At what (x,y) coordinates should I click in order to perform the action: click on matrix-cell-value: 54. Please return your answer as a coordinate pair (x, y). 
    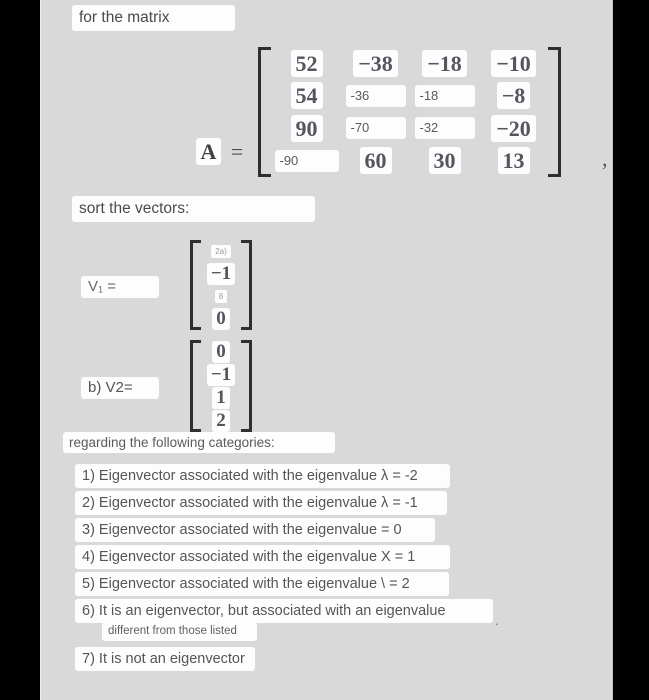
    Looking at the image, I should click on (306, 96).